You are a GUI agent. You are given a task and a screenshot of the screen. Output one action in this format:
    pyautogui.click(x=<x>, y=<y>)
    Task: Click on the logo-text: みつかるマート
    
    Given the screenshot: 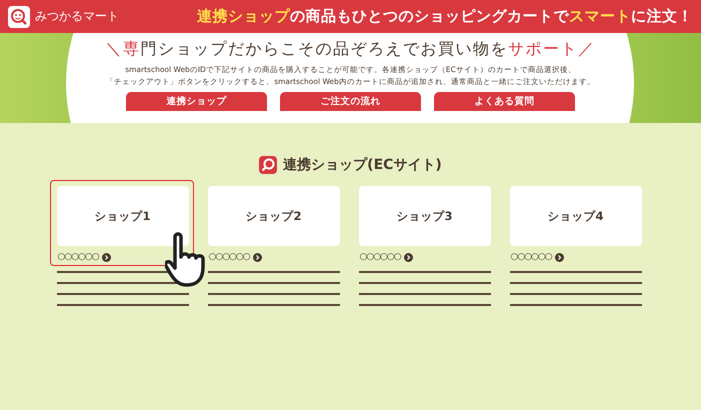 What is the action you would take?
    pyautogui.click(x=77, y=16)
    